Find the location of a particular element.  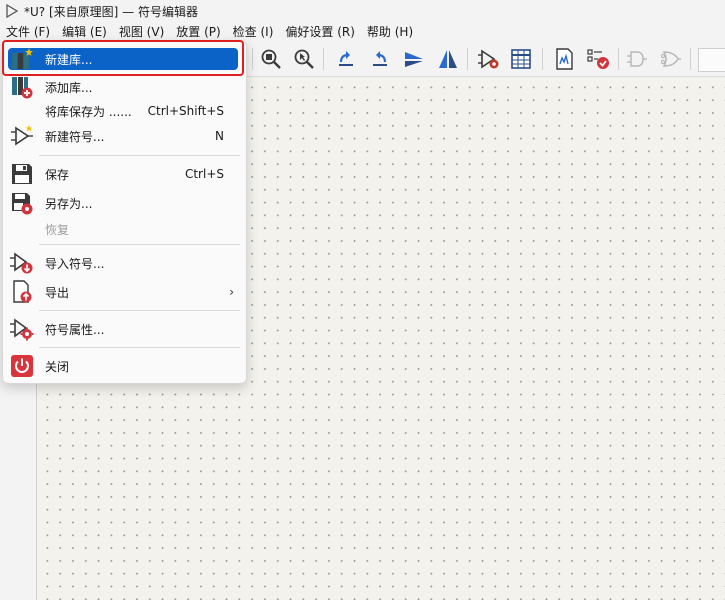

menu-item-shortcut: Ctrl+Shift+S is located at coordinates (185, 111).